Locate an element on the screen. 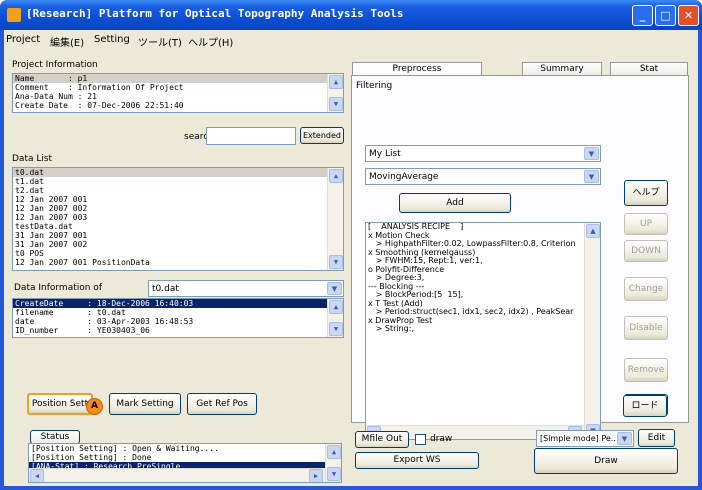 Image resolution: width=702 pixels, height=490 pixels. filter-select: MovingAverage ▼ is located at coordinates (483, 176).